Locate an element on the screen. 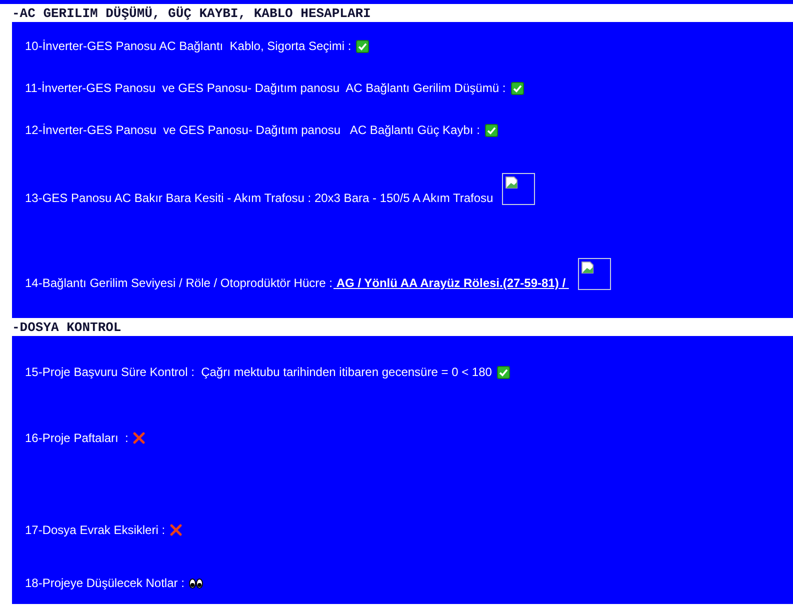  relay-link: AG / Yönlü AA Arayüz Rölesi.(27-59-81) / is located at coordinates (451, 283).